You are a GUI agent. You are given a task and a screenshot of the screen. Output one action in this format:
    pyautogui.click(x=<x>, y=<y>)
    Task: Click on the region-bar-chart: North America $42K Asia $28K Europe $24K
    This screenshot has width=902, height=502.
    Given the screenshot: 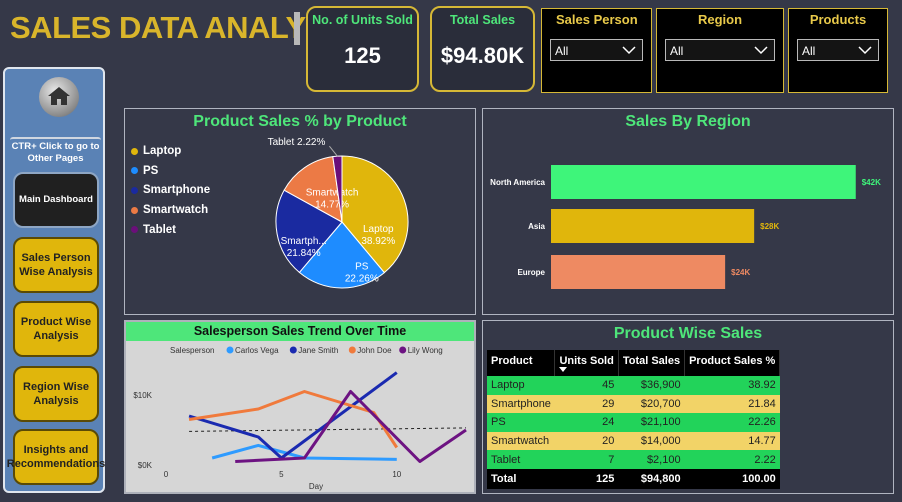 What is the action you would take?
    pyautogui.click(x=685, y=227)
    